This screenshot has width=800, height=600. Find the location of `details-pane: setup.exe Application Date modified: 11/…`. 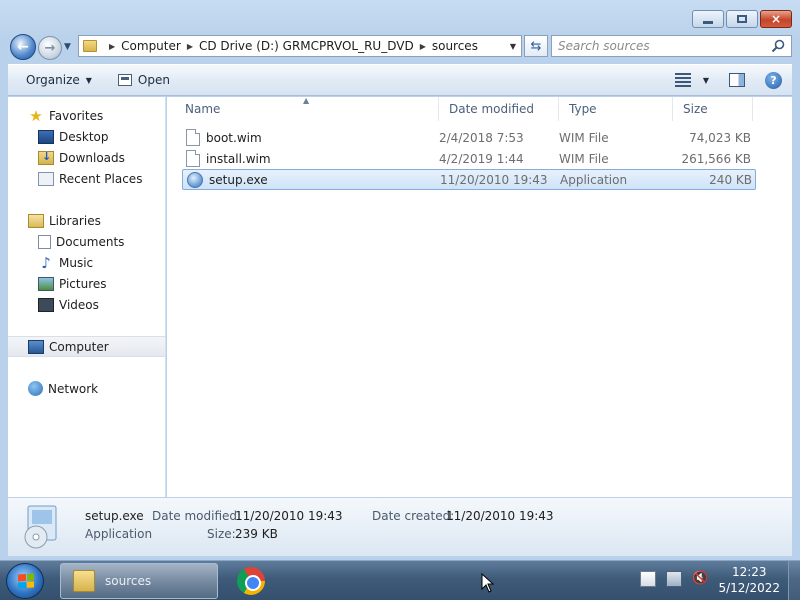

details-pane: setup.exe Application Date modified: 11/… is located at coordinates (400, 526).